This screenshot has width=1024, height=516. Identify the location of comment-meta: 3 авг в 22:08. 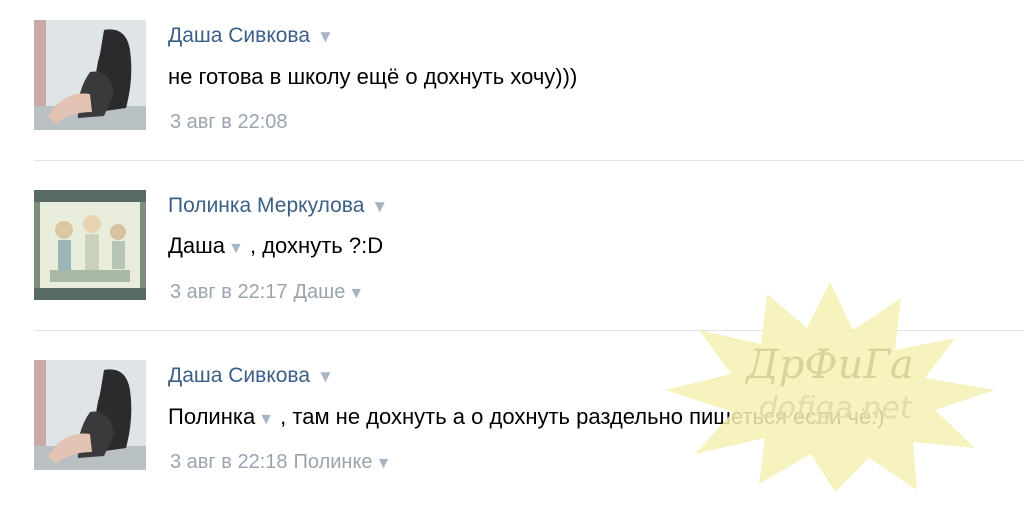
(229, 122).